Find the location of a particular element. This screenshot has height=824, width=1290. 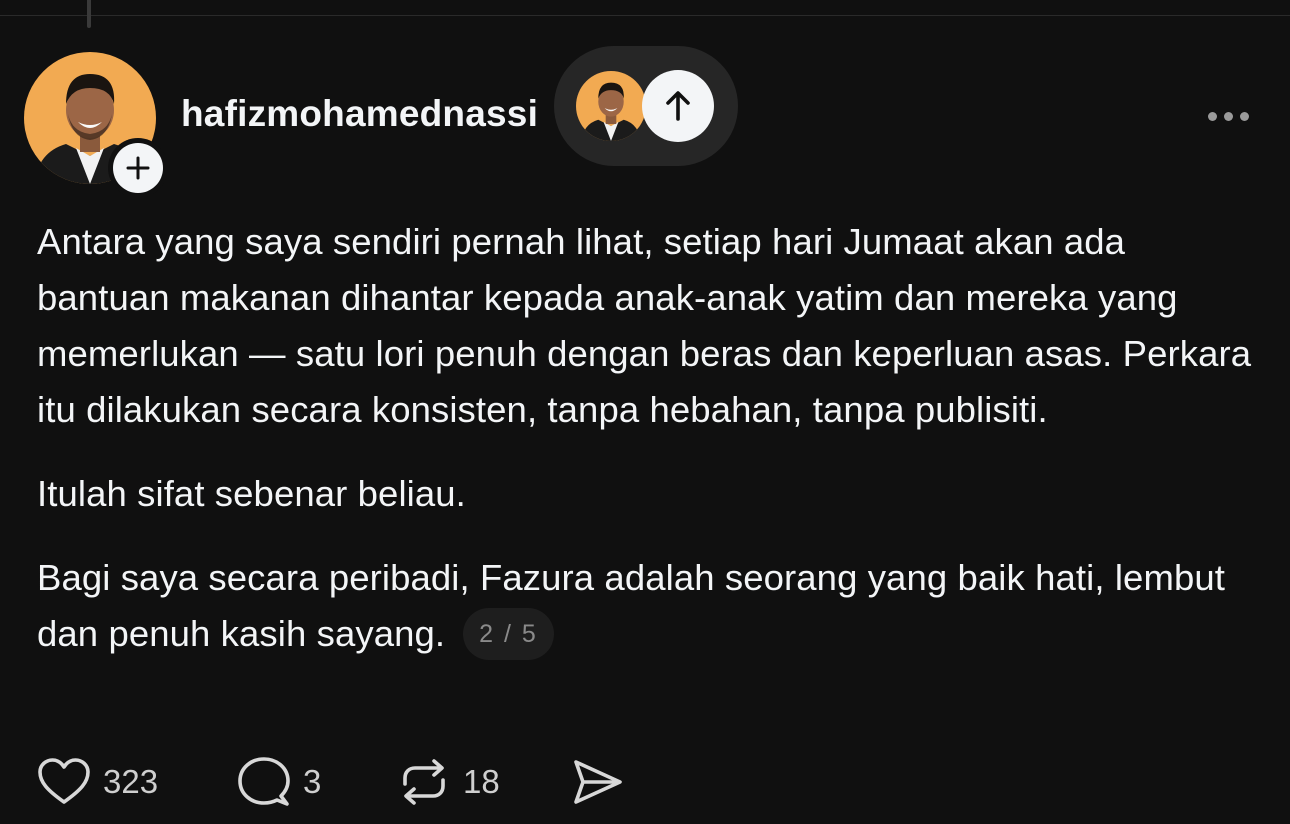

follow-button is located at coordinates (138, 168).